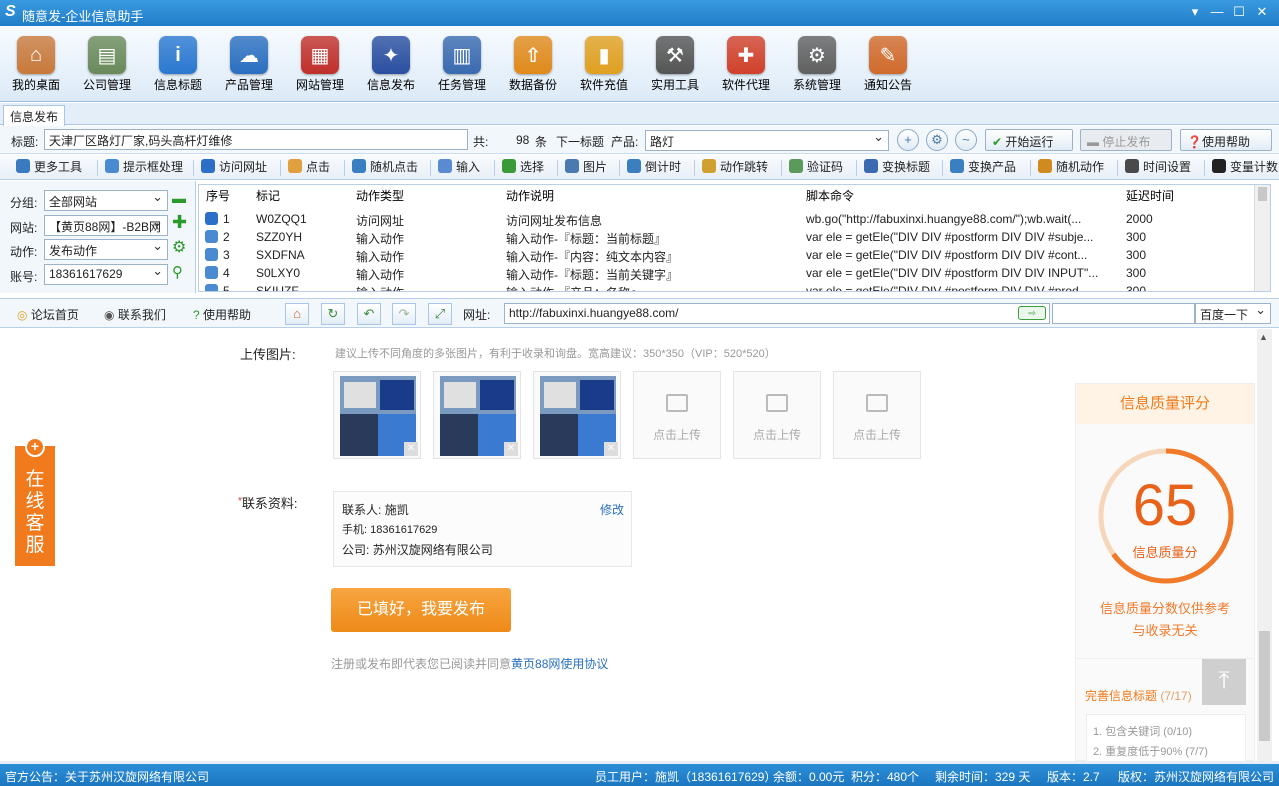 The image size is (1279, 786). I want to click on nav-help-link: ? 使用帮助, so click(222, 314).